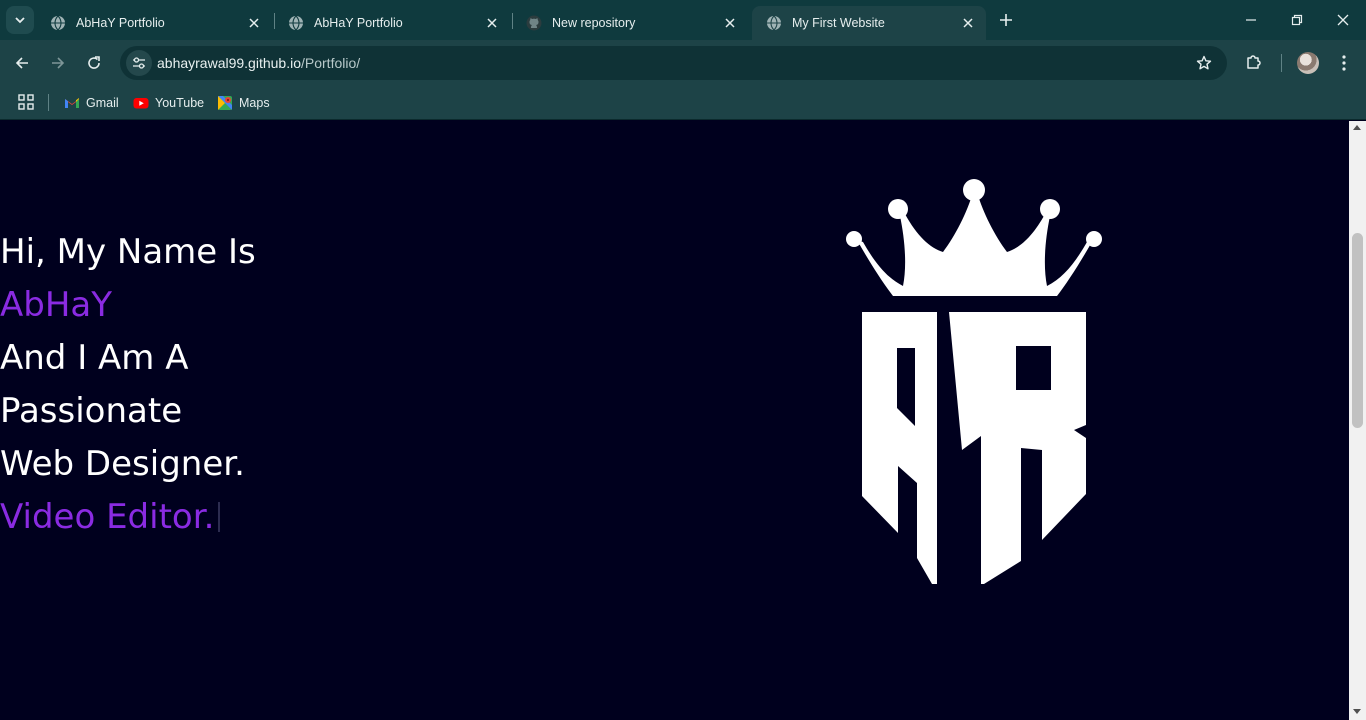  I want to click on tab-new-repository: New repository, so click(630, 23).